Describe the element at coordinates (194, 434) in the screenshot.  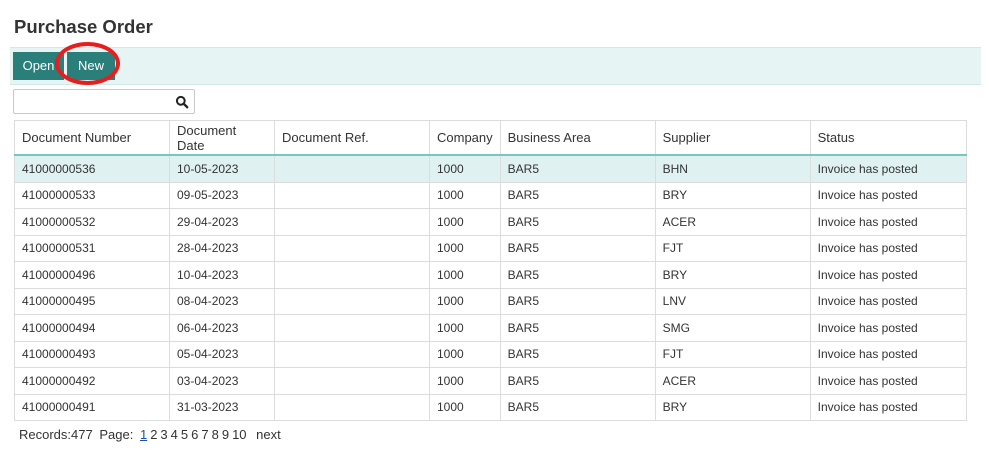
I see `page-link-6: 6` at that location.